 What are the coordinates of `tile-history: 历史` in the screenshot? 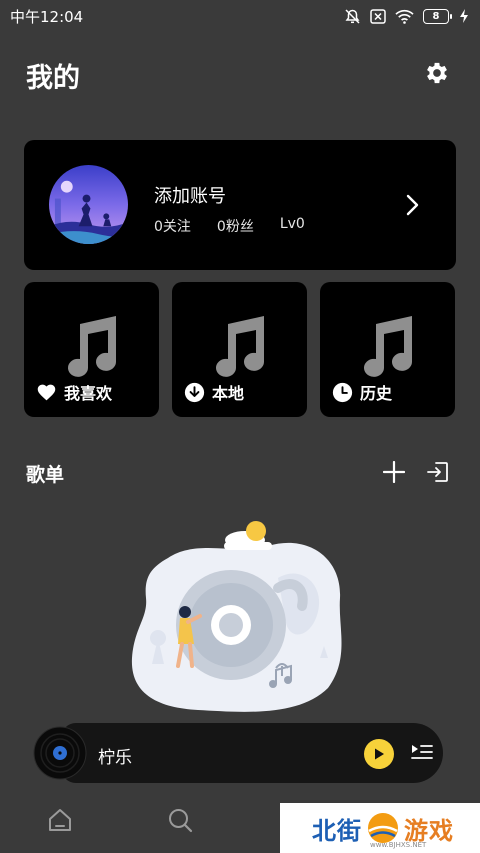 It's located at (387, 349).